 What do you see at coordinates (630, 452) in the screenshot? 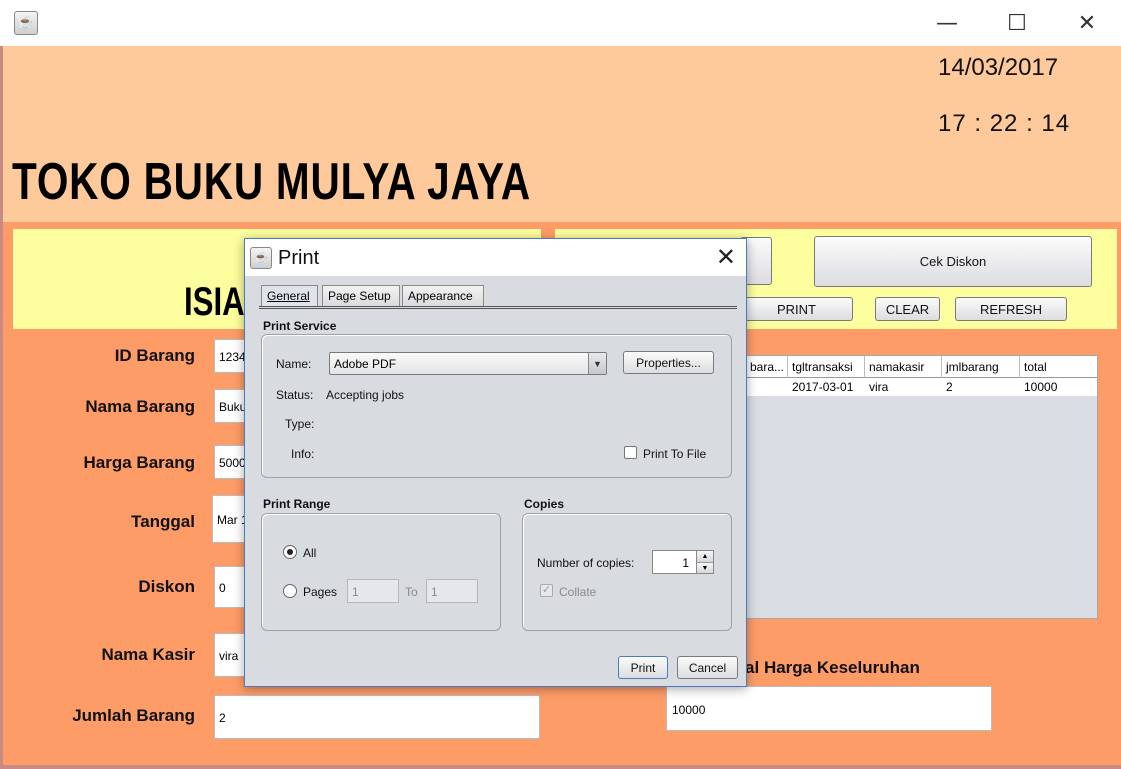
I see `print-to-file-checkbox` at bounding box center [630, 452].